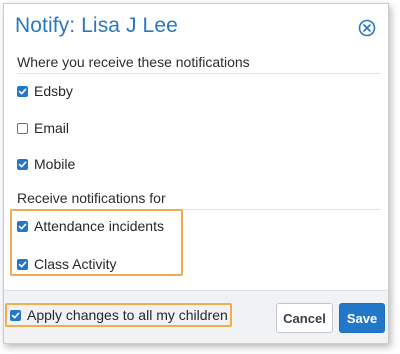 The image size is (400, 354). I want to click on notify-section-heading: Receive notifications for, so click(91, 198).